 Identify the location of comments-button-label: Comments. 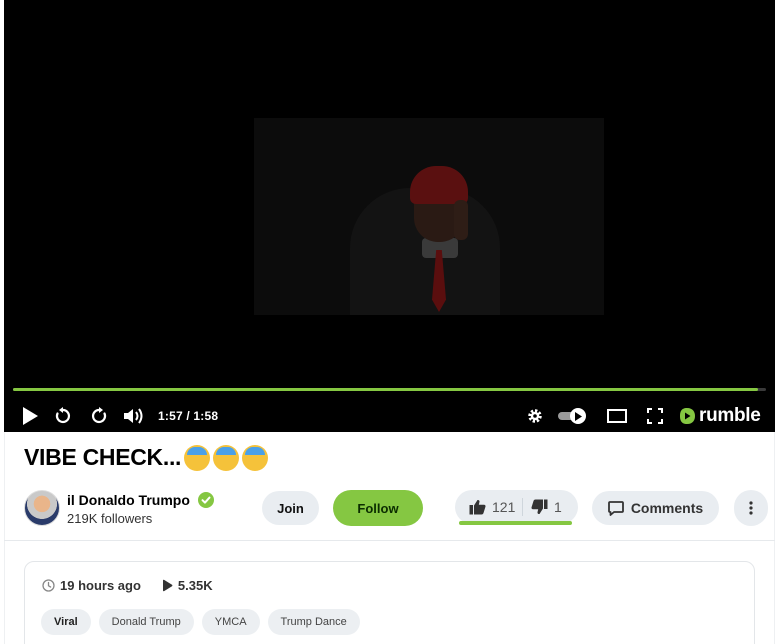
(667, 508).